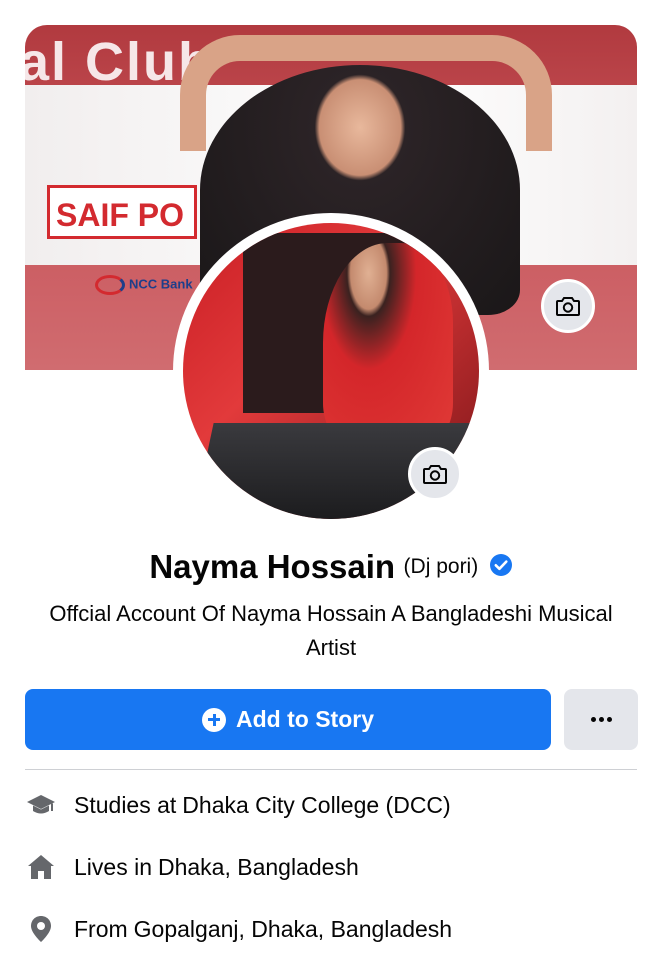 This screenshot has height=960, width=662. Describe the element at coordinates (593, 719) in the screenshot. I see `more-dots-icon` at that location.